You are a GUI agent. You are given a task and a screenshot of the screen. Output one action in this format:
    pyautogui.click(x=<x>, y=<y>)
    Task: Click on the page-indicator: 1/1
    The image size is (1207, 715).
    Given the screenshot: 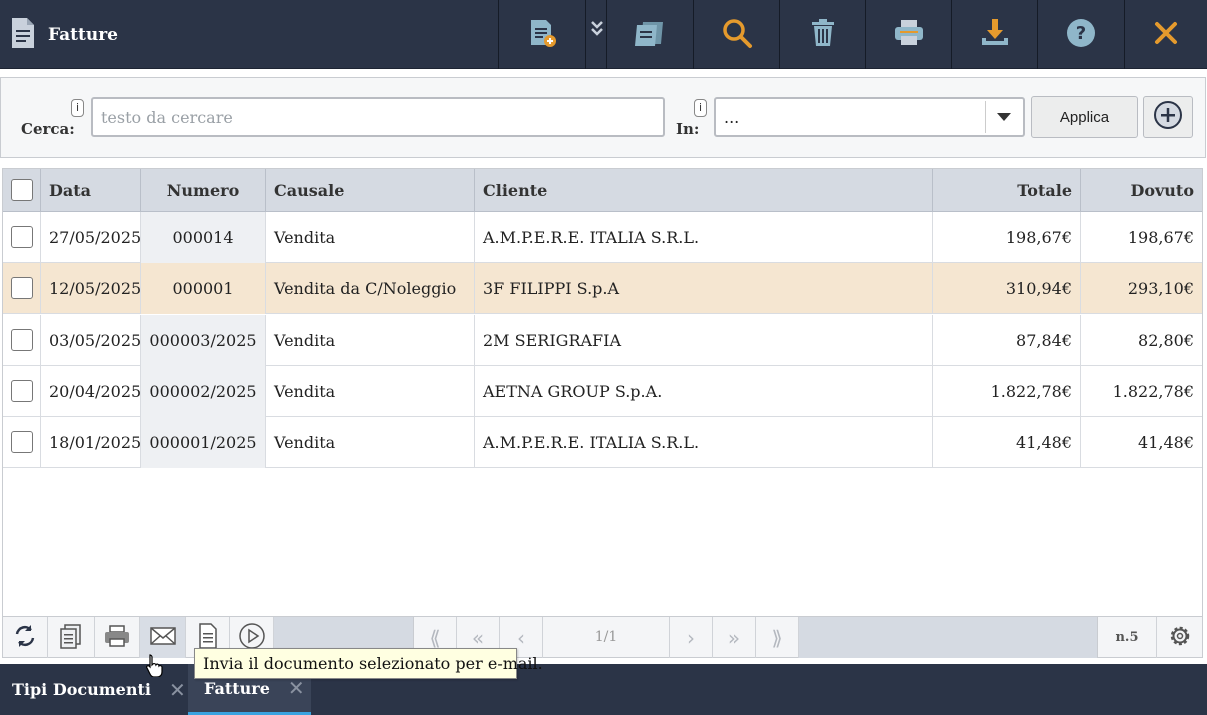 What is the action you would take?
    pyautogui.click(x=606, y=637)
    